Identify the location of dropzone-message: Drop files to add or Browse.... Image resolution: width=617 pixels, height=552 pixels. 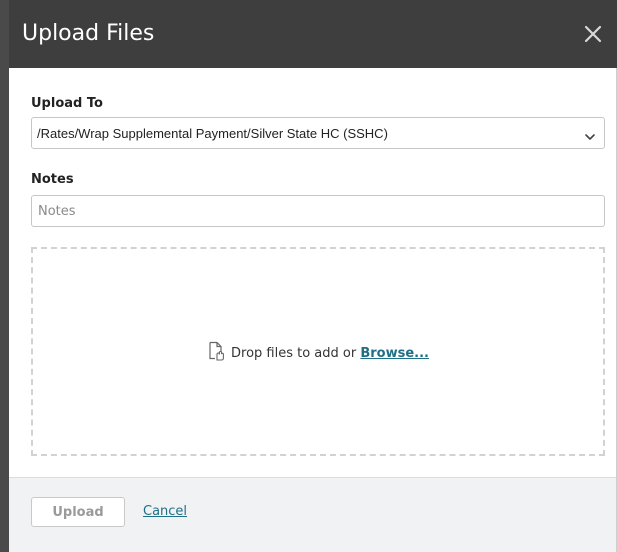
(318, 353).